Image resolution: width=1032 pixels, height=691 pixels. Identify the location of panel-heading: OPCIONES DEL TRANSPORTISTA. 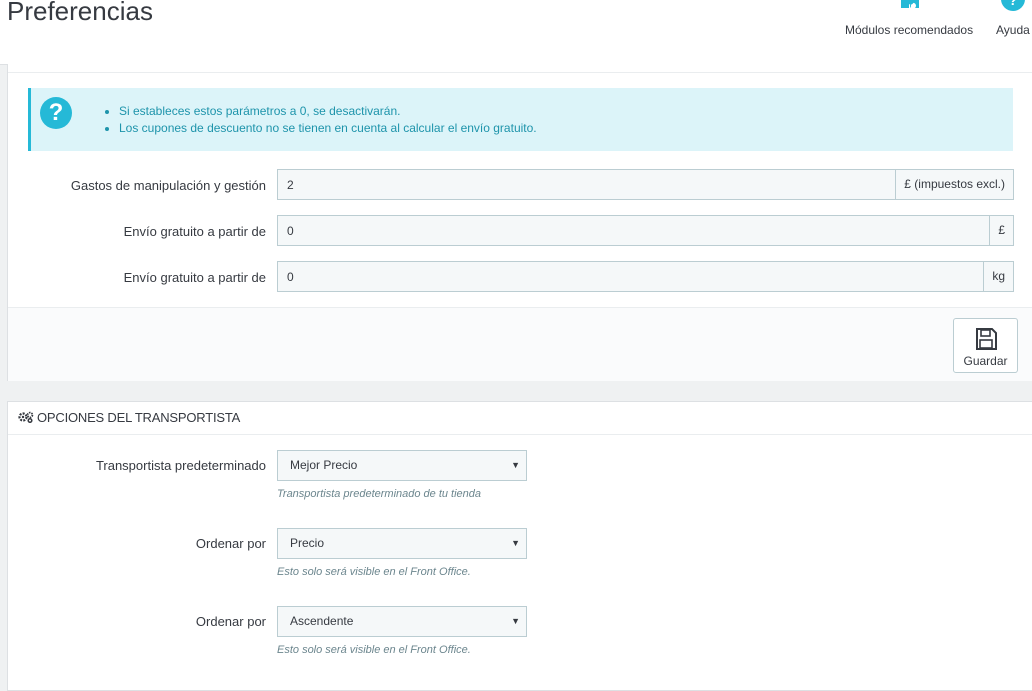
(520, 418).